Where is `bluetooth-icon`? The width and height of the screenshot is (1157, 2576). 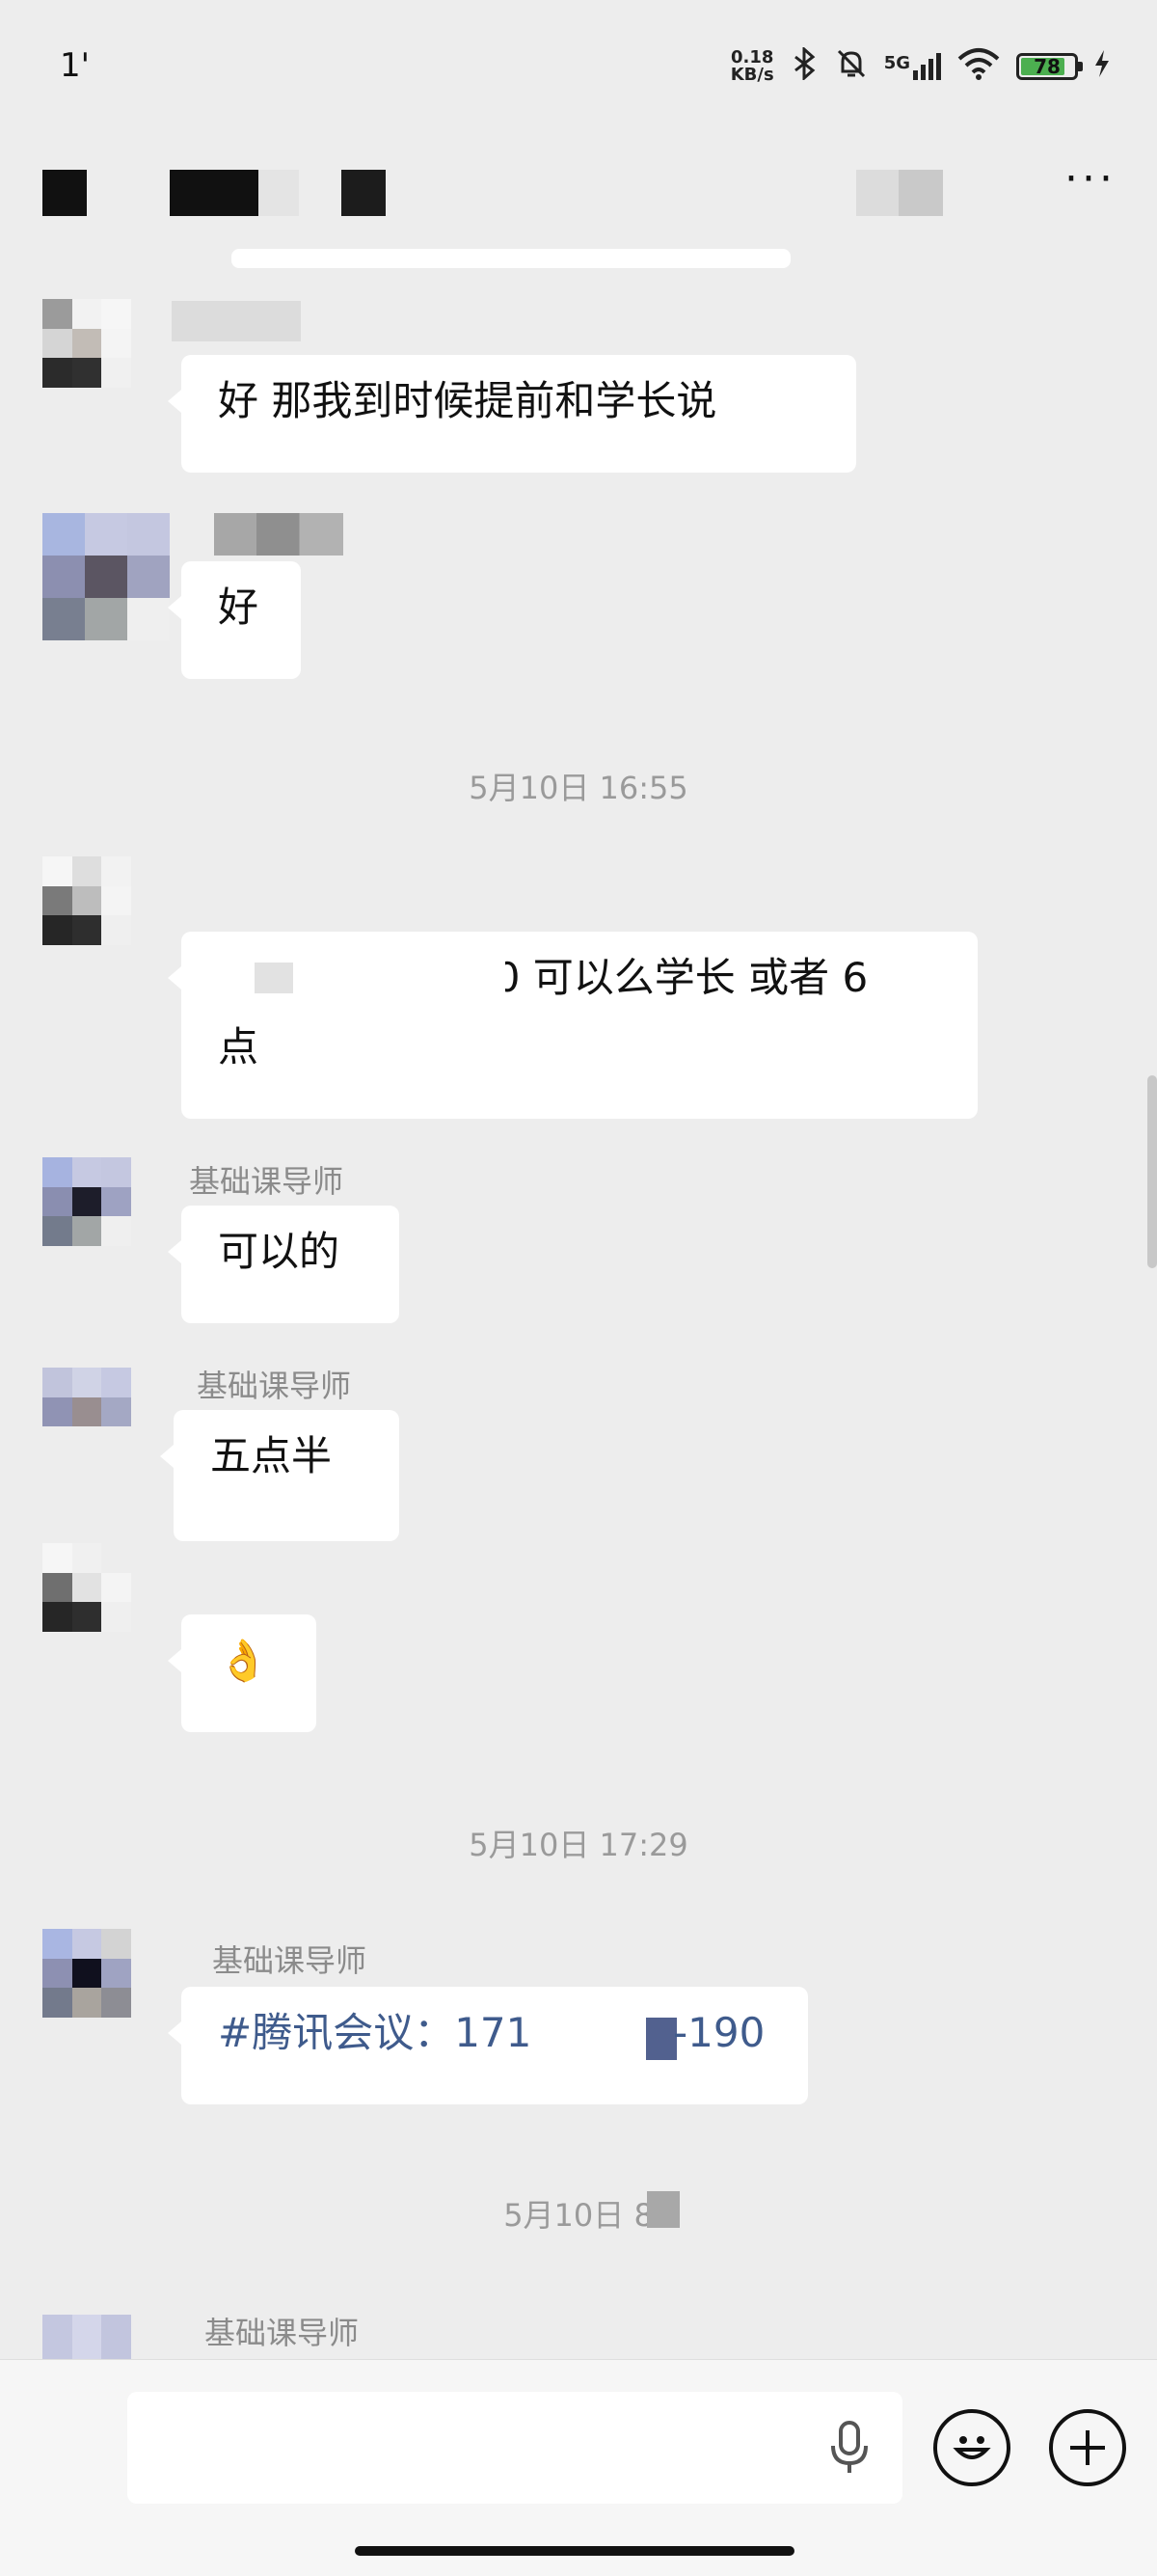
bluetooth-icon is located at coordinates (804, 65).